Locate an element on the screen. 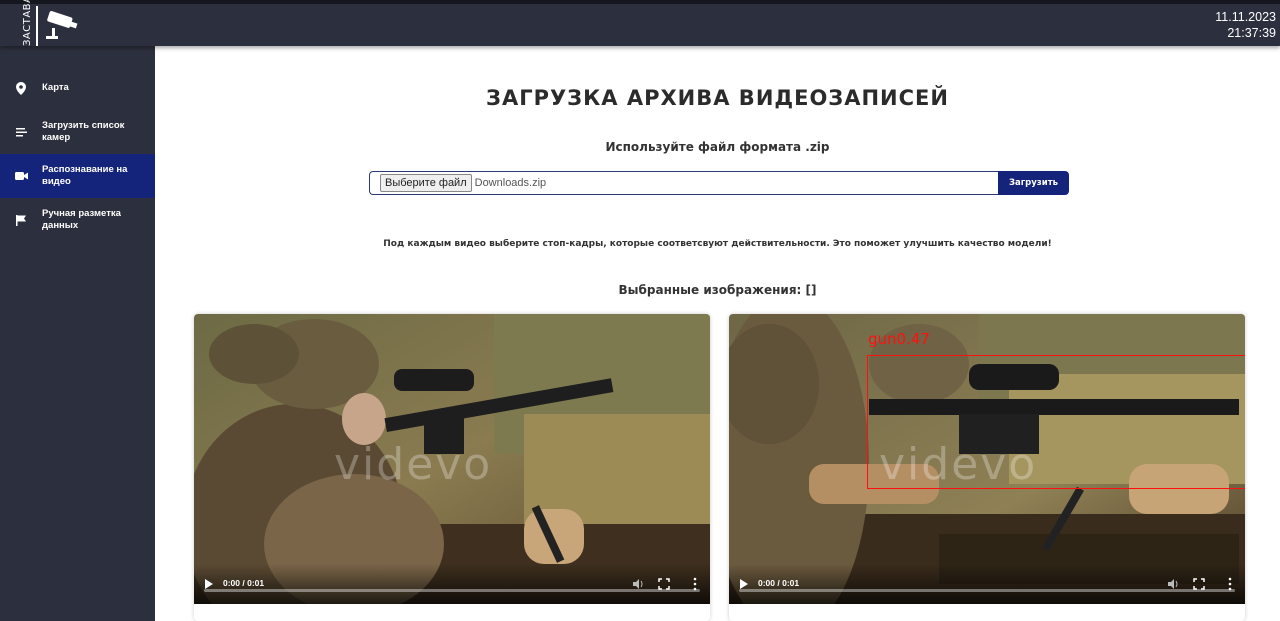 Image resolution: width=1280 pixels, height=621 pixels. flag-icon is located at coordinates (21, 220).